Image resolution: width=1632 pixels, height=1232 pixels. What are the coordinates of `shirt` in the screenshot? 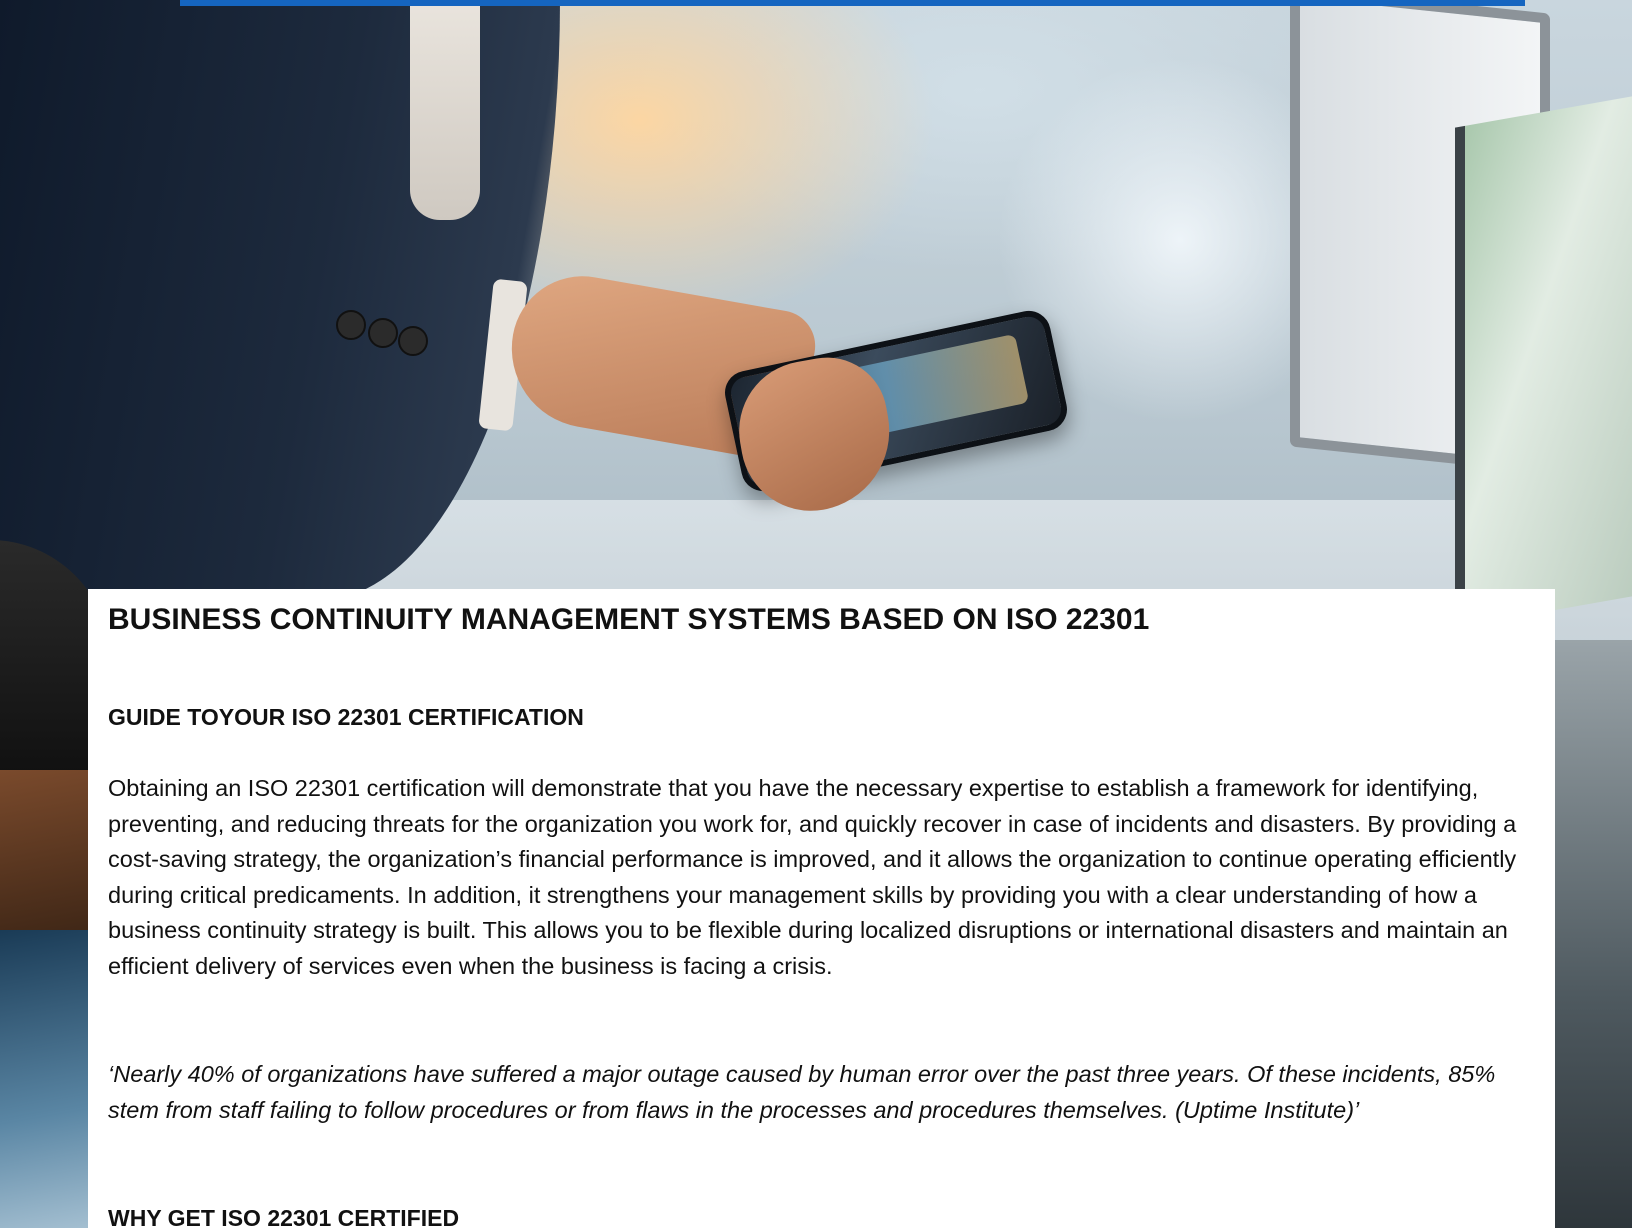 It's located at (445, 110).